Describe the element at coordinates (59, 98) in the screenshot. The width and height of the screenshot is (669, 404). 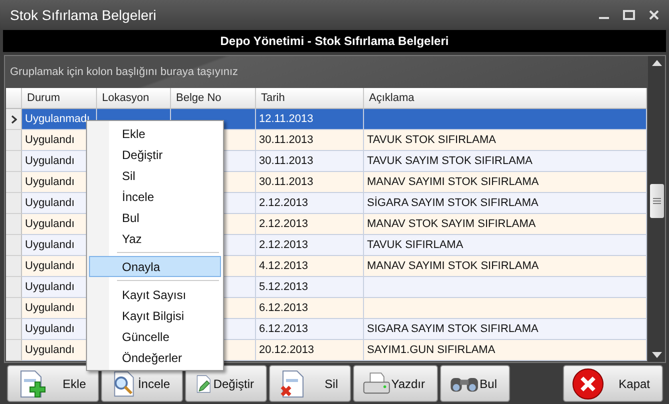
I see `column-header: Durum` at that location.